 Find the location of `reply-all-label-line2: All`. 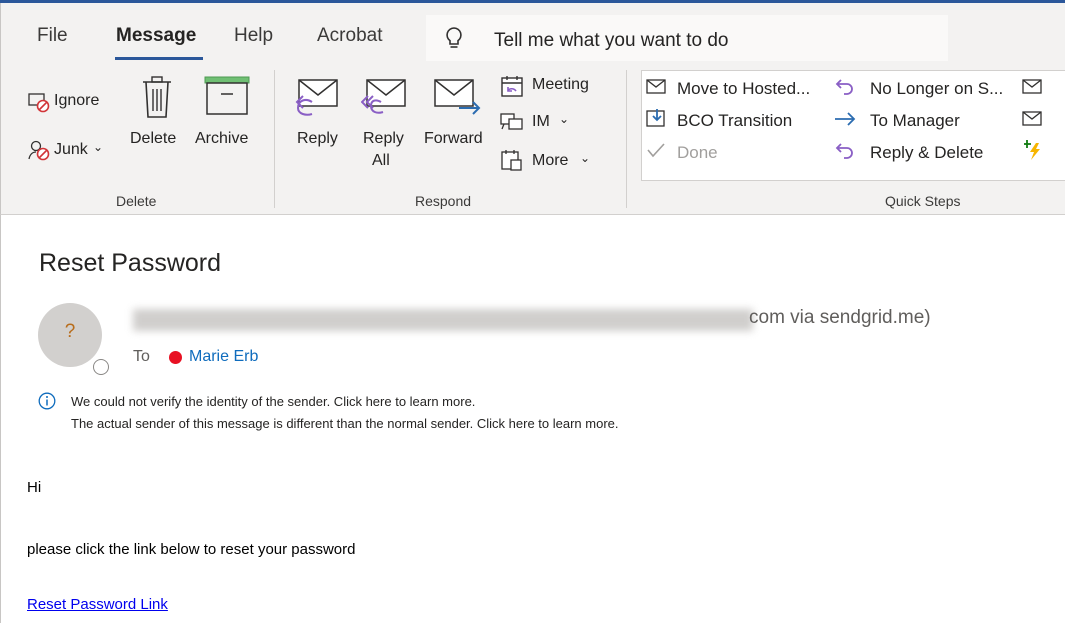

reply-all-label-line2: All is located at coordinates (381, 160).